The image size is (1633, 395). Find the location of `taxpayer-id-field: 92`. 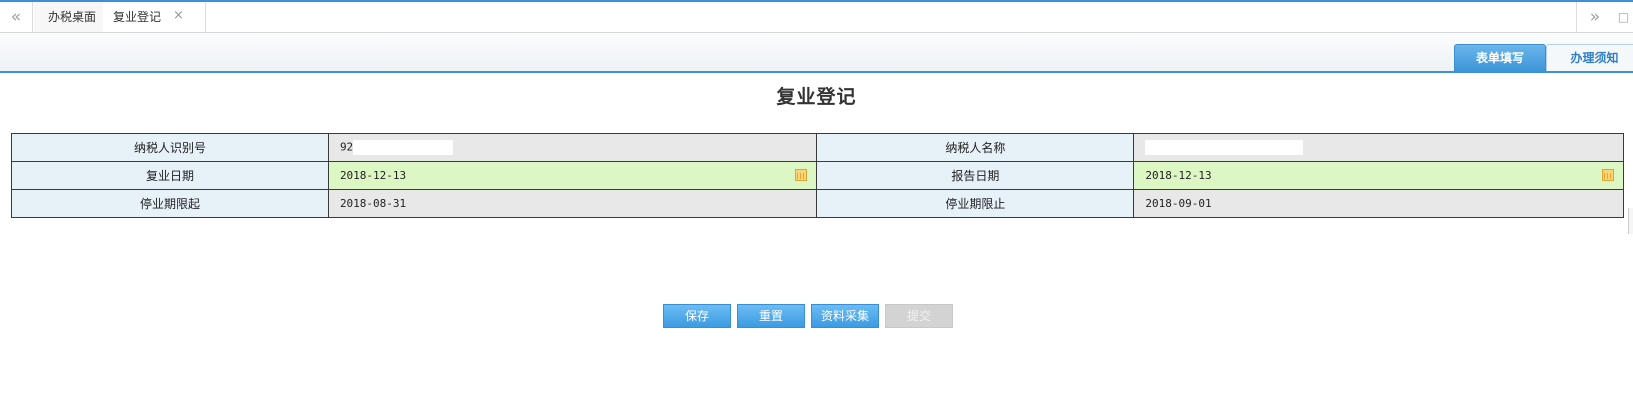

taxpayer-id-field: 92 is located at coordinates (572, 147).